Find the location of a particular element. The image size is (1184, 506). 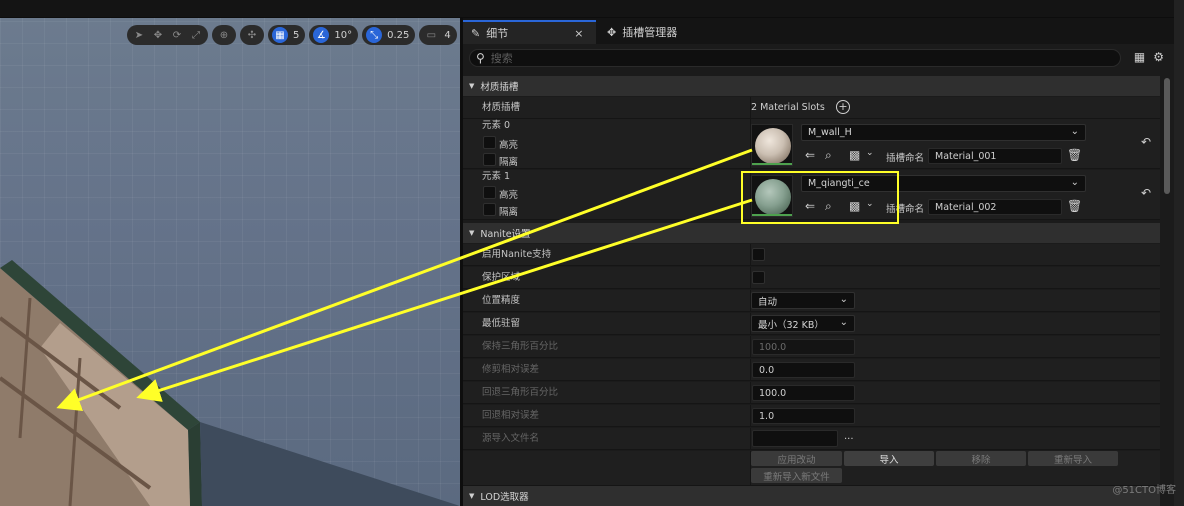

surface-snap-icon: ✣ is located at coordinates (252, 35).